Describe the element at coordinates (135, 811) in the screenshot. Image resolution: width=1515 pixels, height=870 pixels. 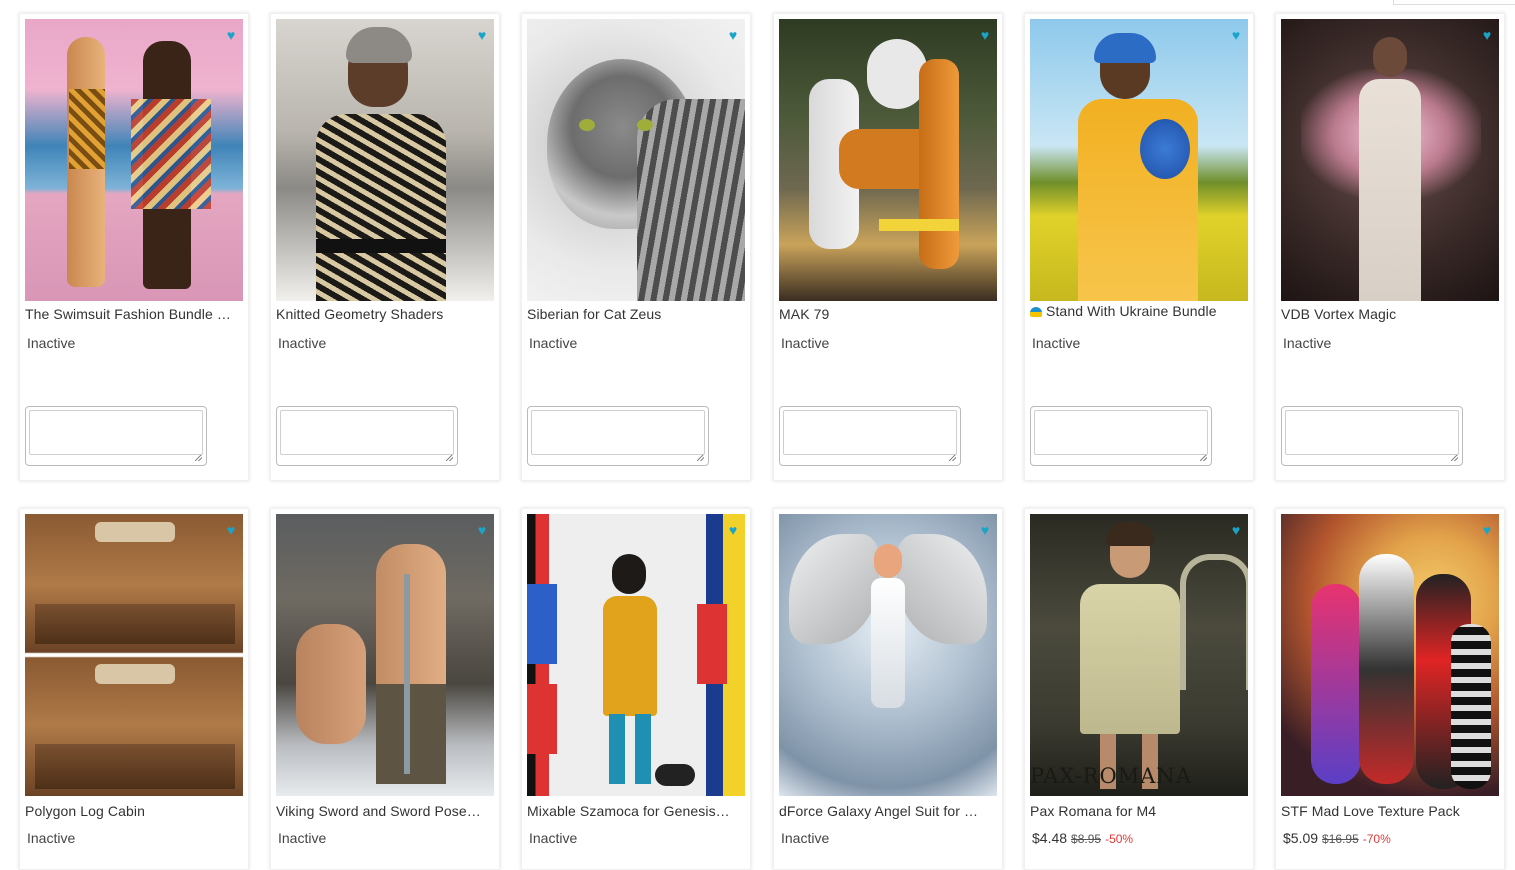
I see `product-title: Polygon Log Cabin` at that location.